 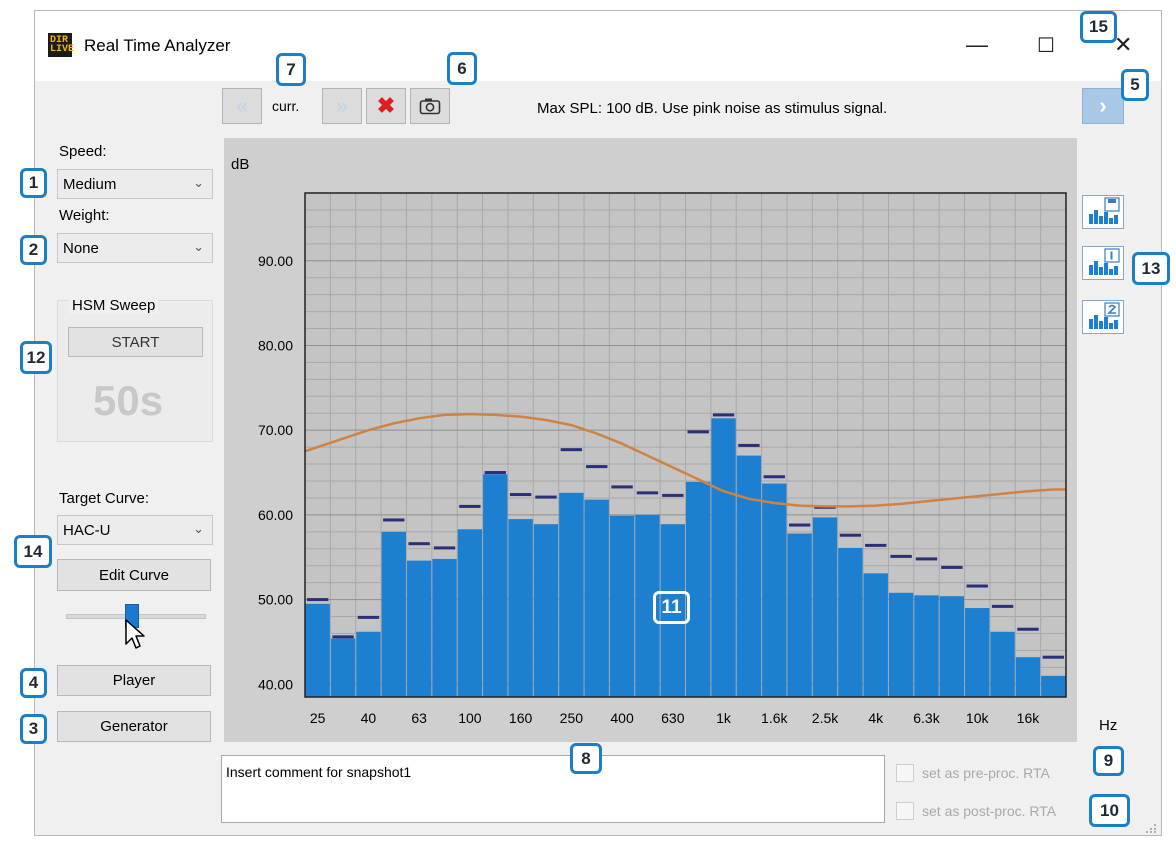 I want to click on snapshot-comment-input: Insert comment for snapshot1, so click(x=553, y=789).